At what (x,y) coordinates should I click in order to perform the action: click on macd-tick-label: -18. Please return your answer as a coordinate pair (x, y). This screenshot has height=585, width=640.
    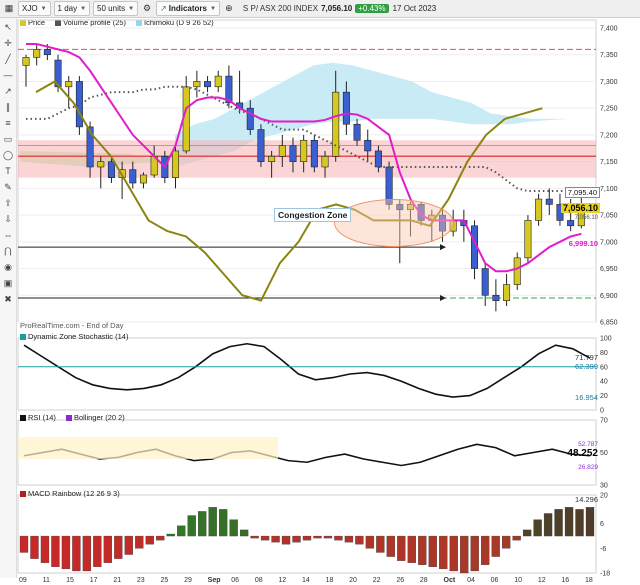
    Looking at the image, I should click on (605, 574).